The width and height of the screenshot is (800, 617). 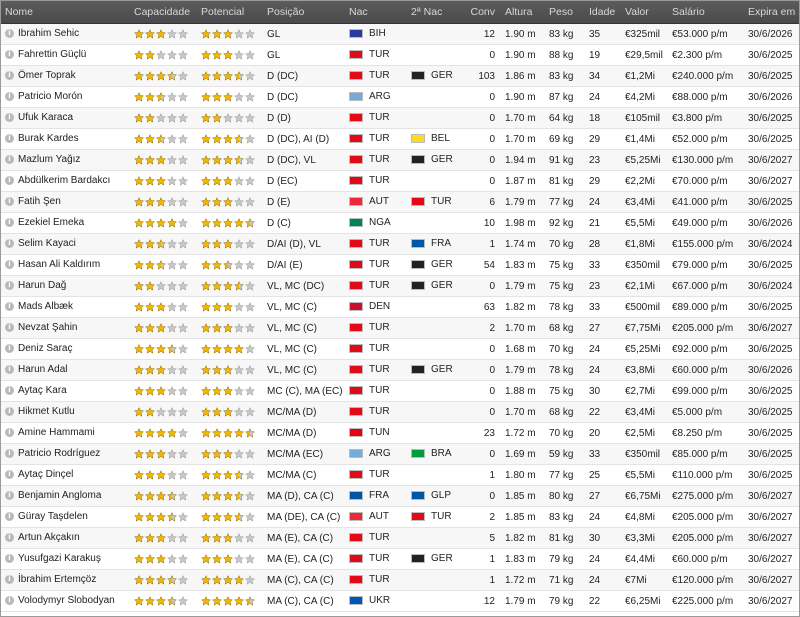 I want to click on header-conv: Conv, so click(x=477, y=12).